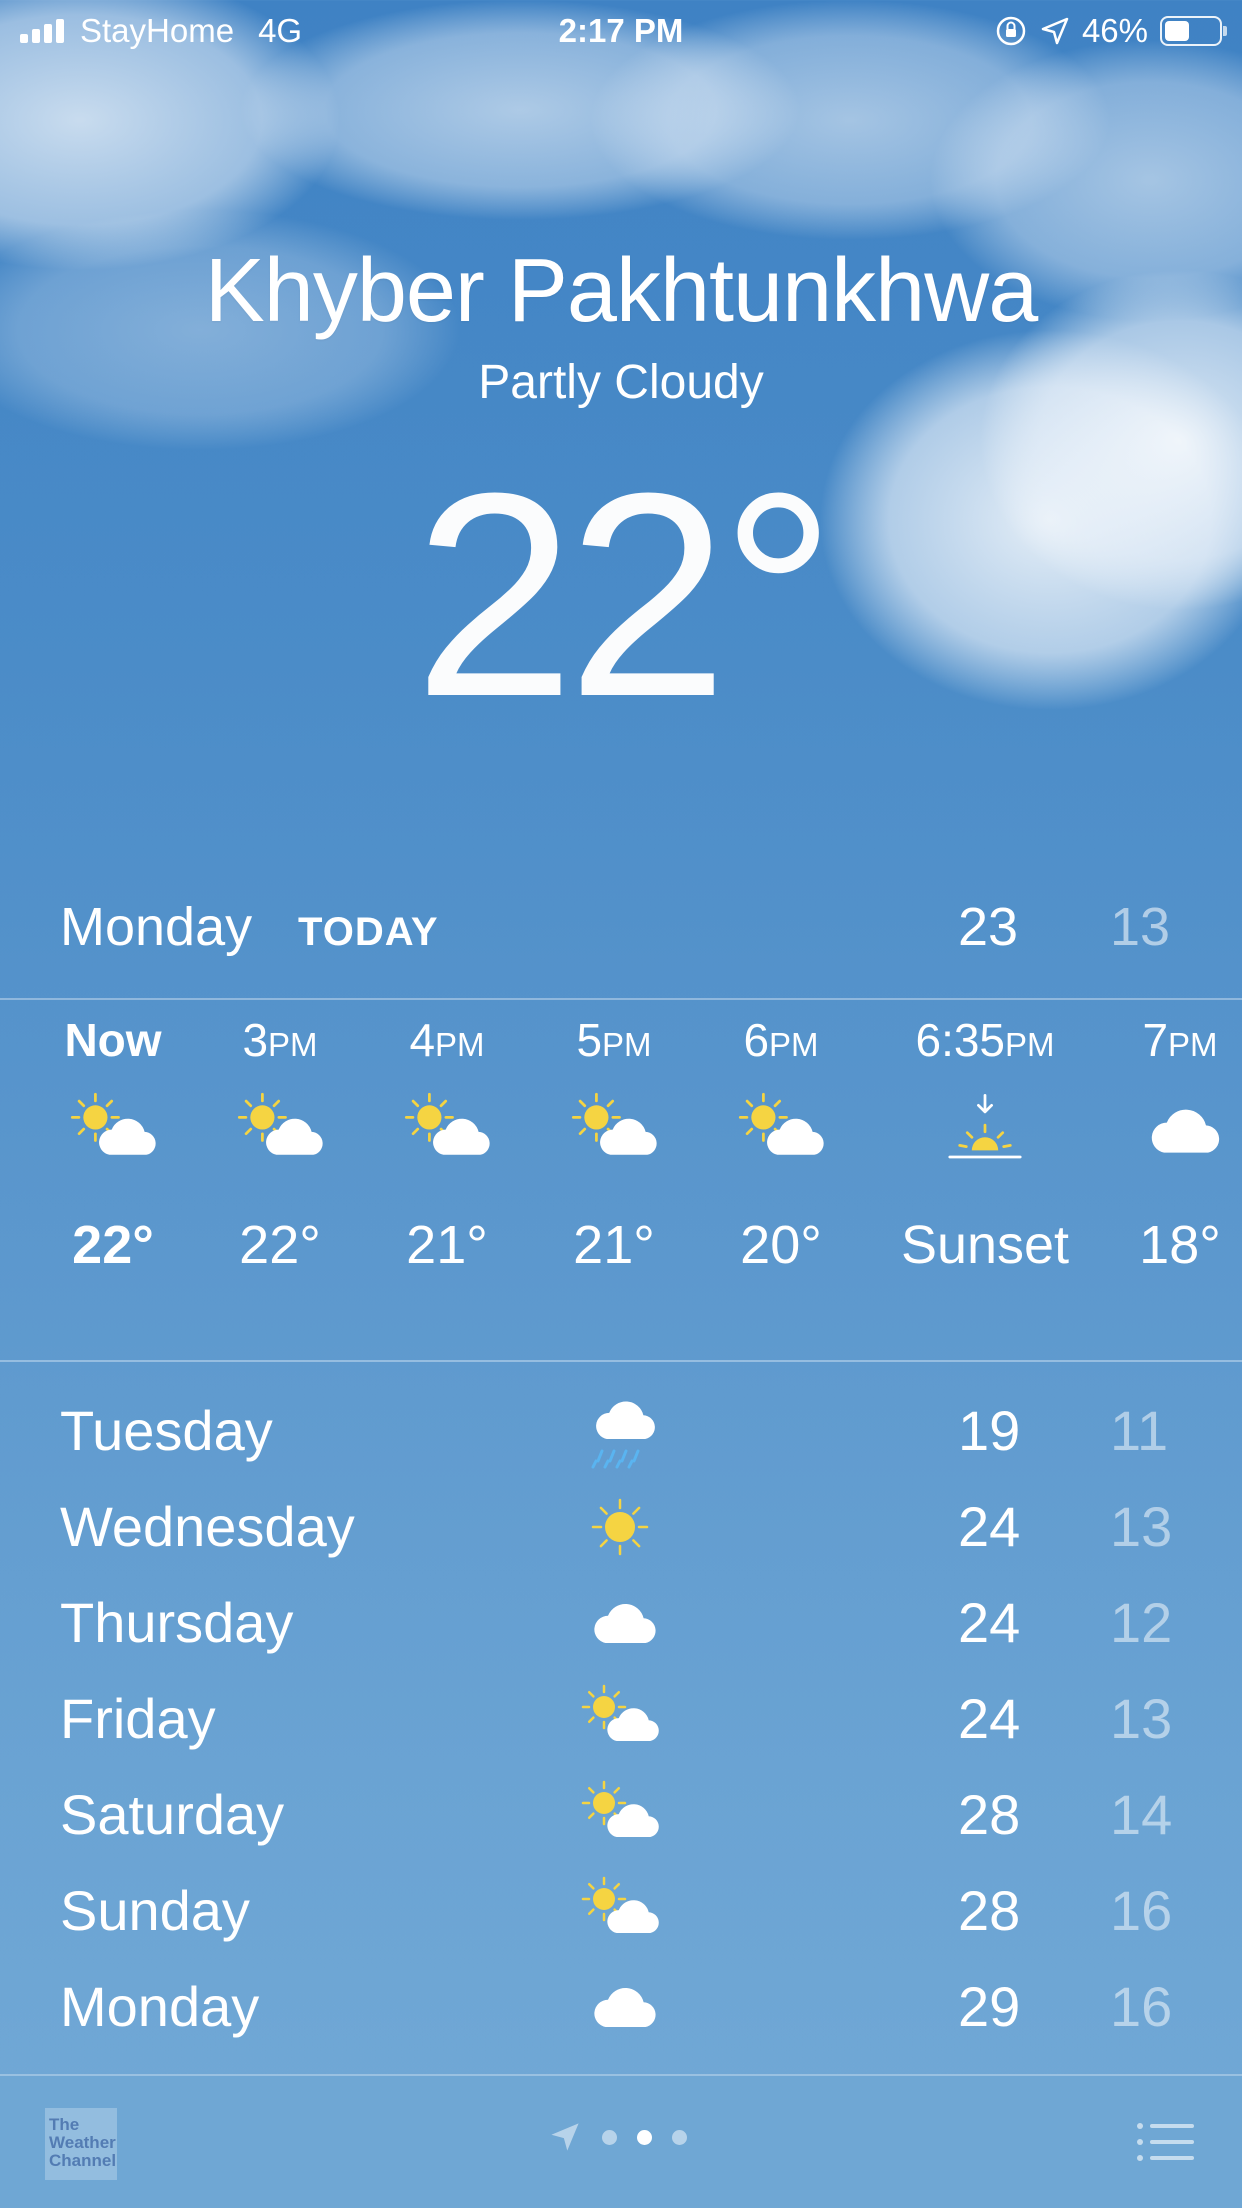 Image resolution: width=1242 pixels, height=2208 pixels. Describe the element at coordinates (620, 1531) in the screenshot. I see `sun-icon` at that location.